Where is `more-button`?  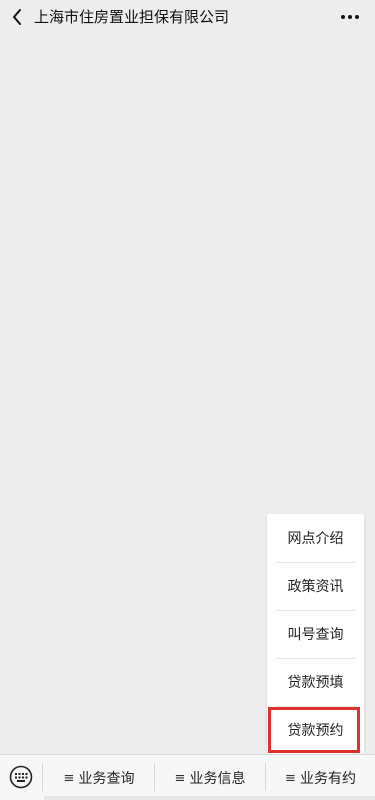 more-button is located at coordinates (350, 17).